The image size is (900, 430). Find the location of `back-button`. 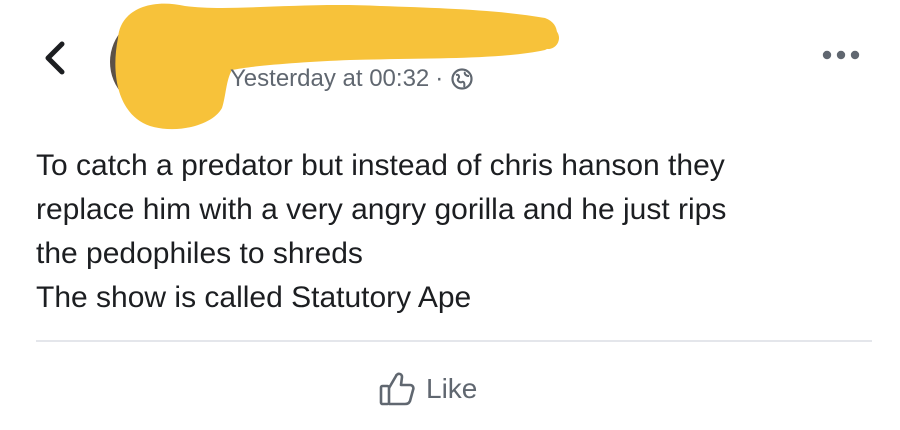

back-button is located at coordinates (55, 58).